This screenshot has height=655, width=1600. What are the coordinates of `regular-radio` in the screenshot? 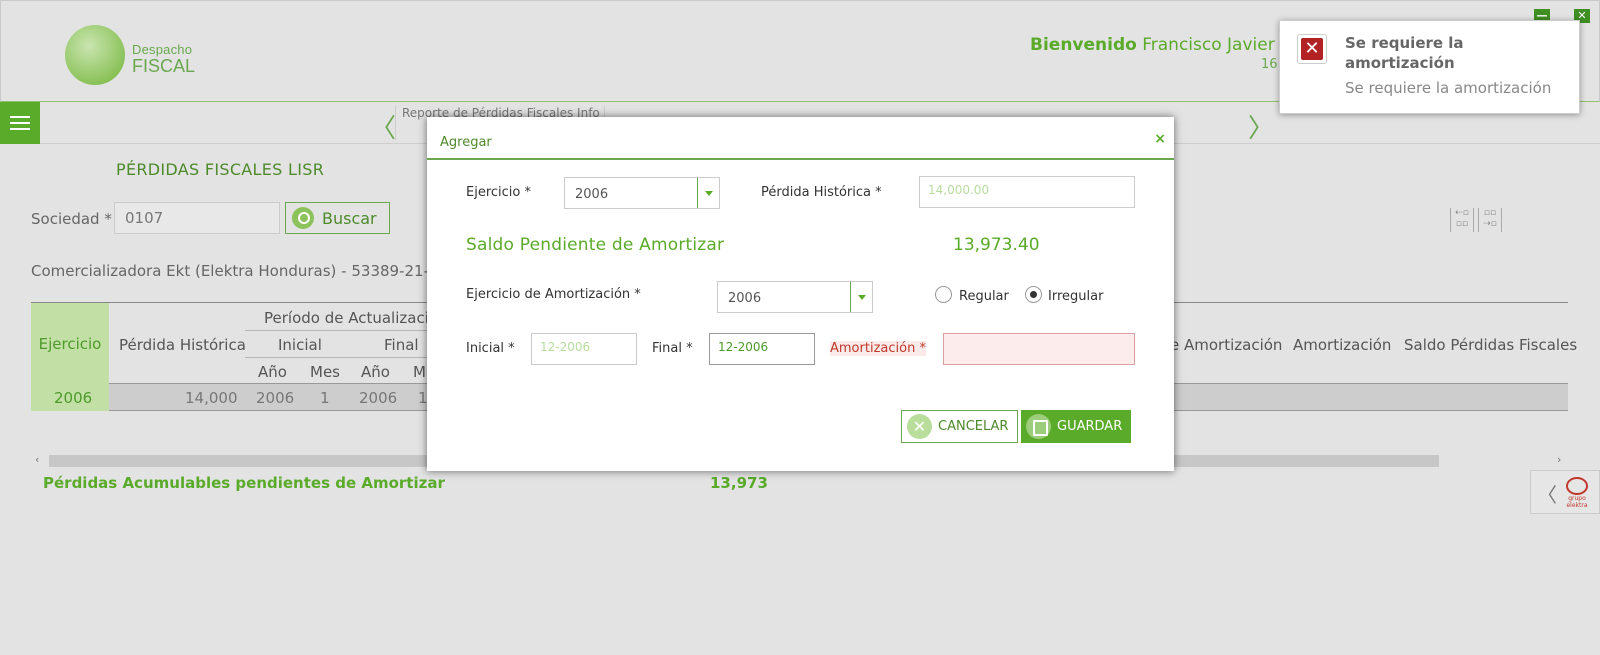 It's located at (943, 294).